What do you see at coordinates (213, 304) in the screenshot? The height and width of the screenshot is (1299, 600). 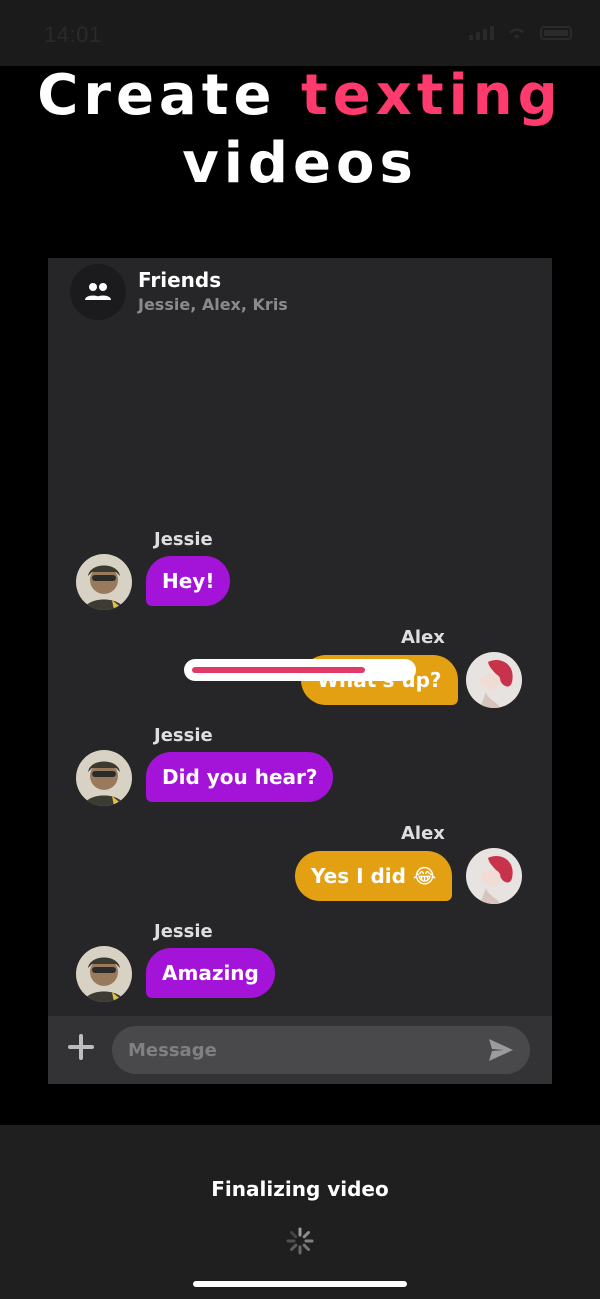 I see `chat-members: Jessie, Alex, Kris` at bounding box center [213, 304].